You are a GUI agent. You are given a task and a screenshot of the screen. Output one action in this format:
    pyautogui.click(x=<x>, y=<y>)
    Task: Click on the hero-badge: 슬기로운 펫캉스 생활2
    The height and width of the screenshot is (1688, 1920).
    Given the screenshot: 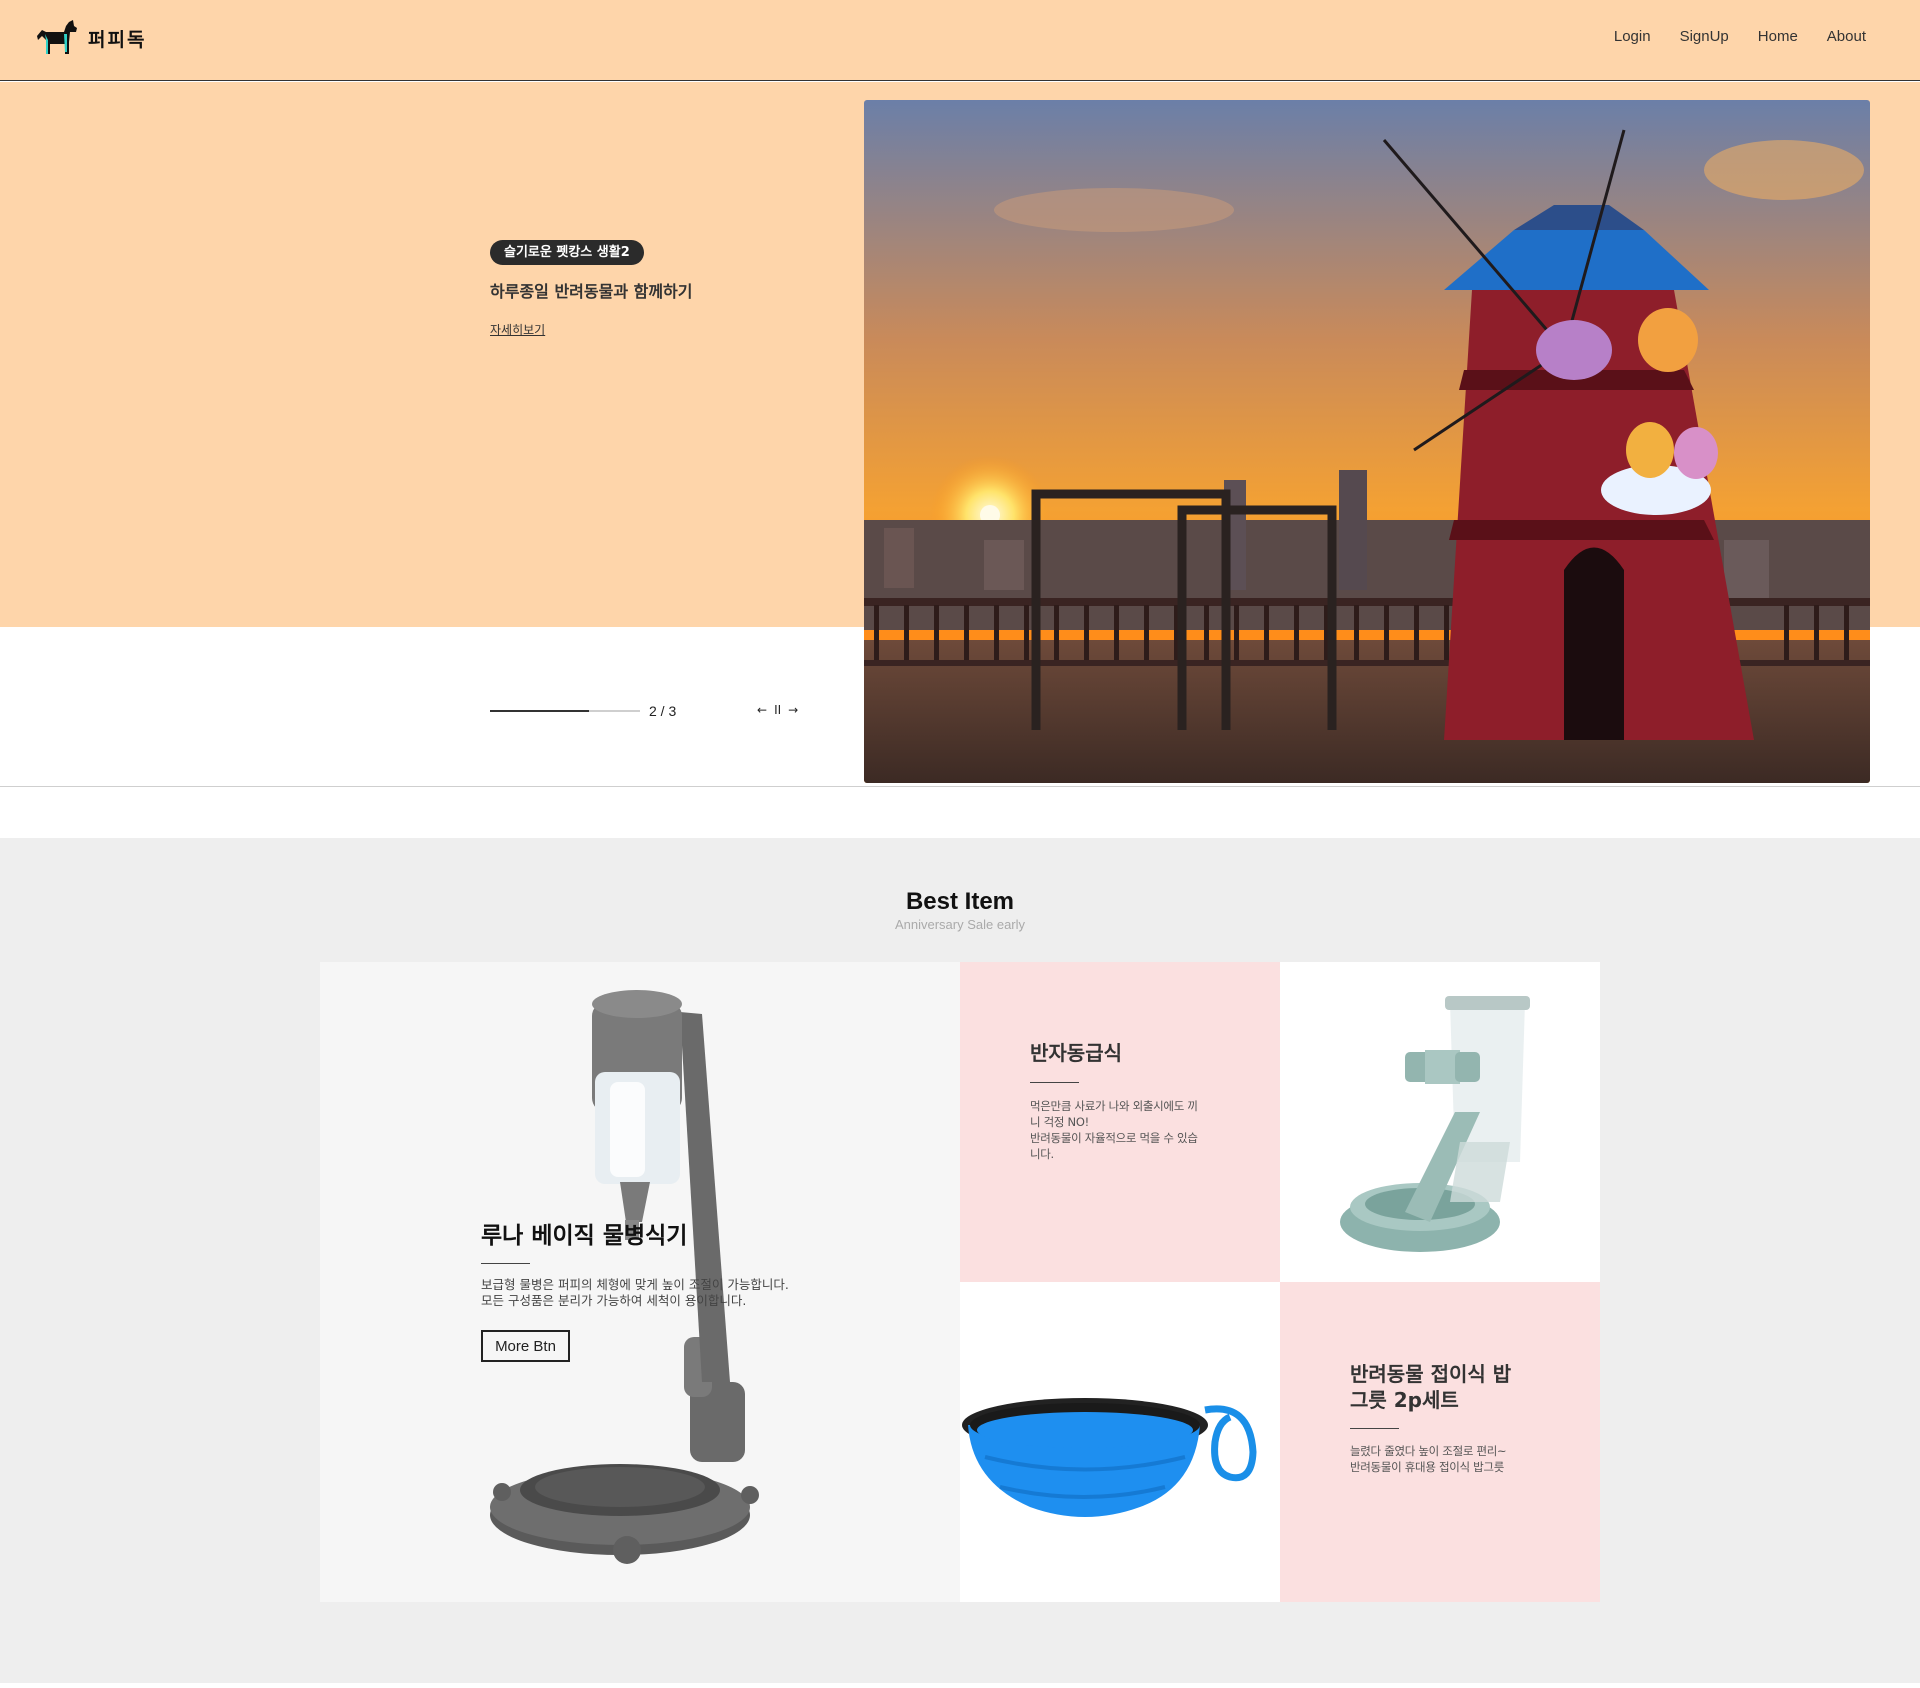 What is the action you would take?
    pyautogui.click(x=567, y=252)
    